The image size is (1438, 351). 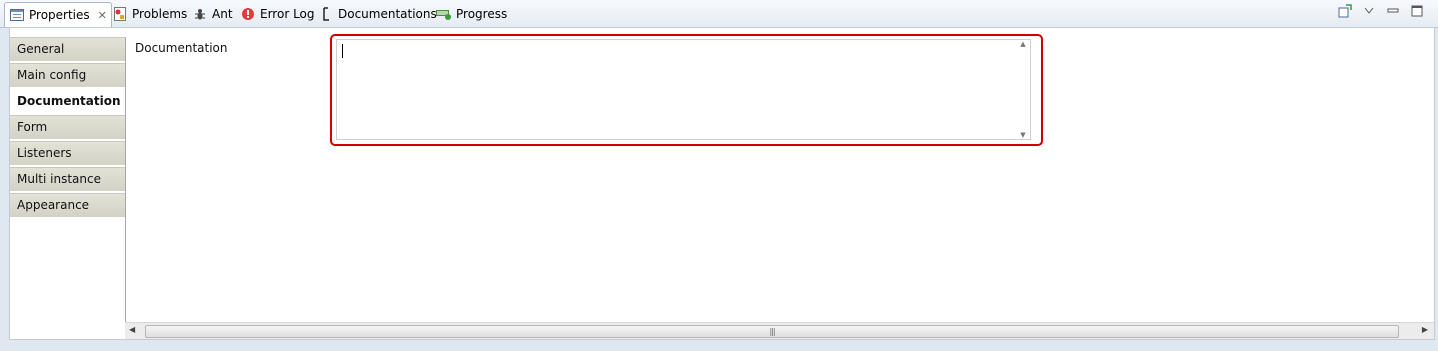 I want to click on tab-error-log: Error Log, so click(x=277, y=14).